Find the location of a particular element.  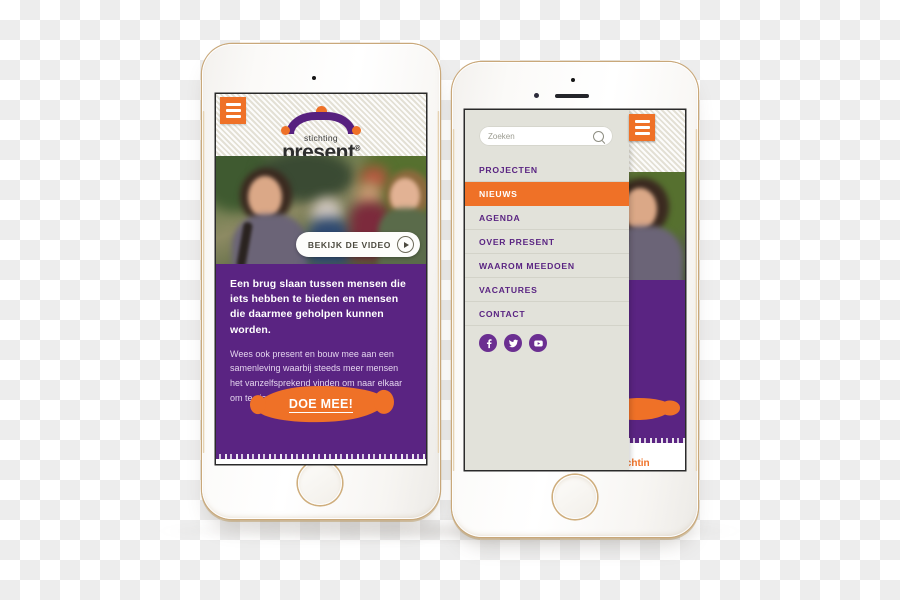

logo-trademark: ® is located at coordinates (357, 148).